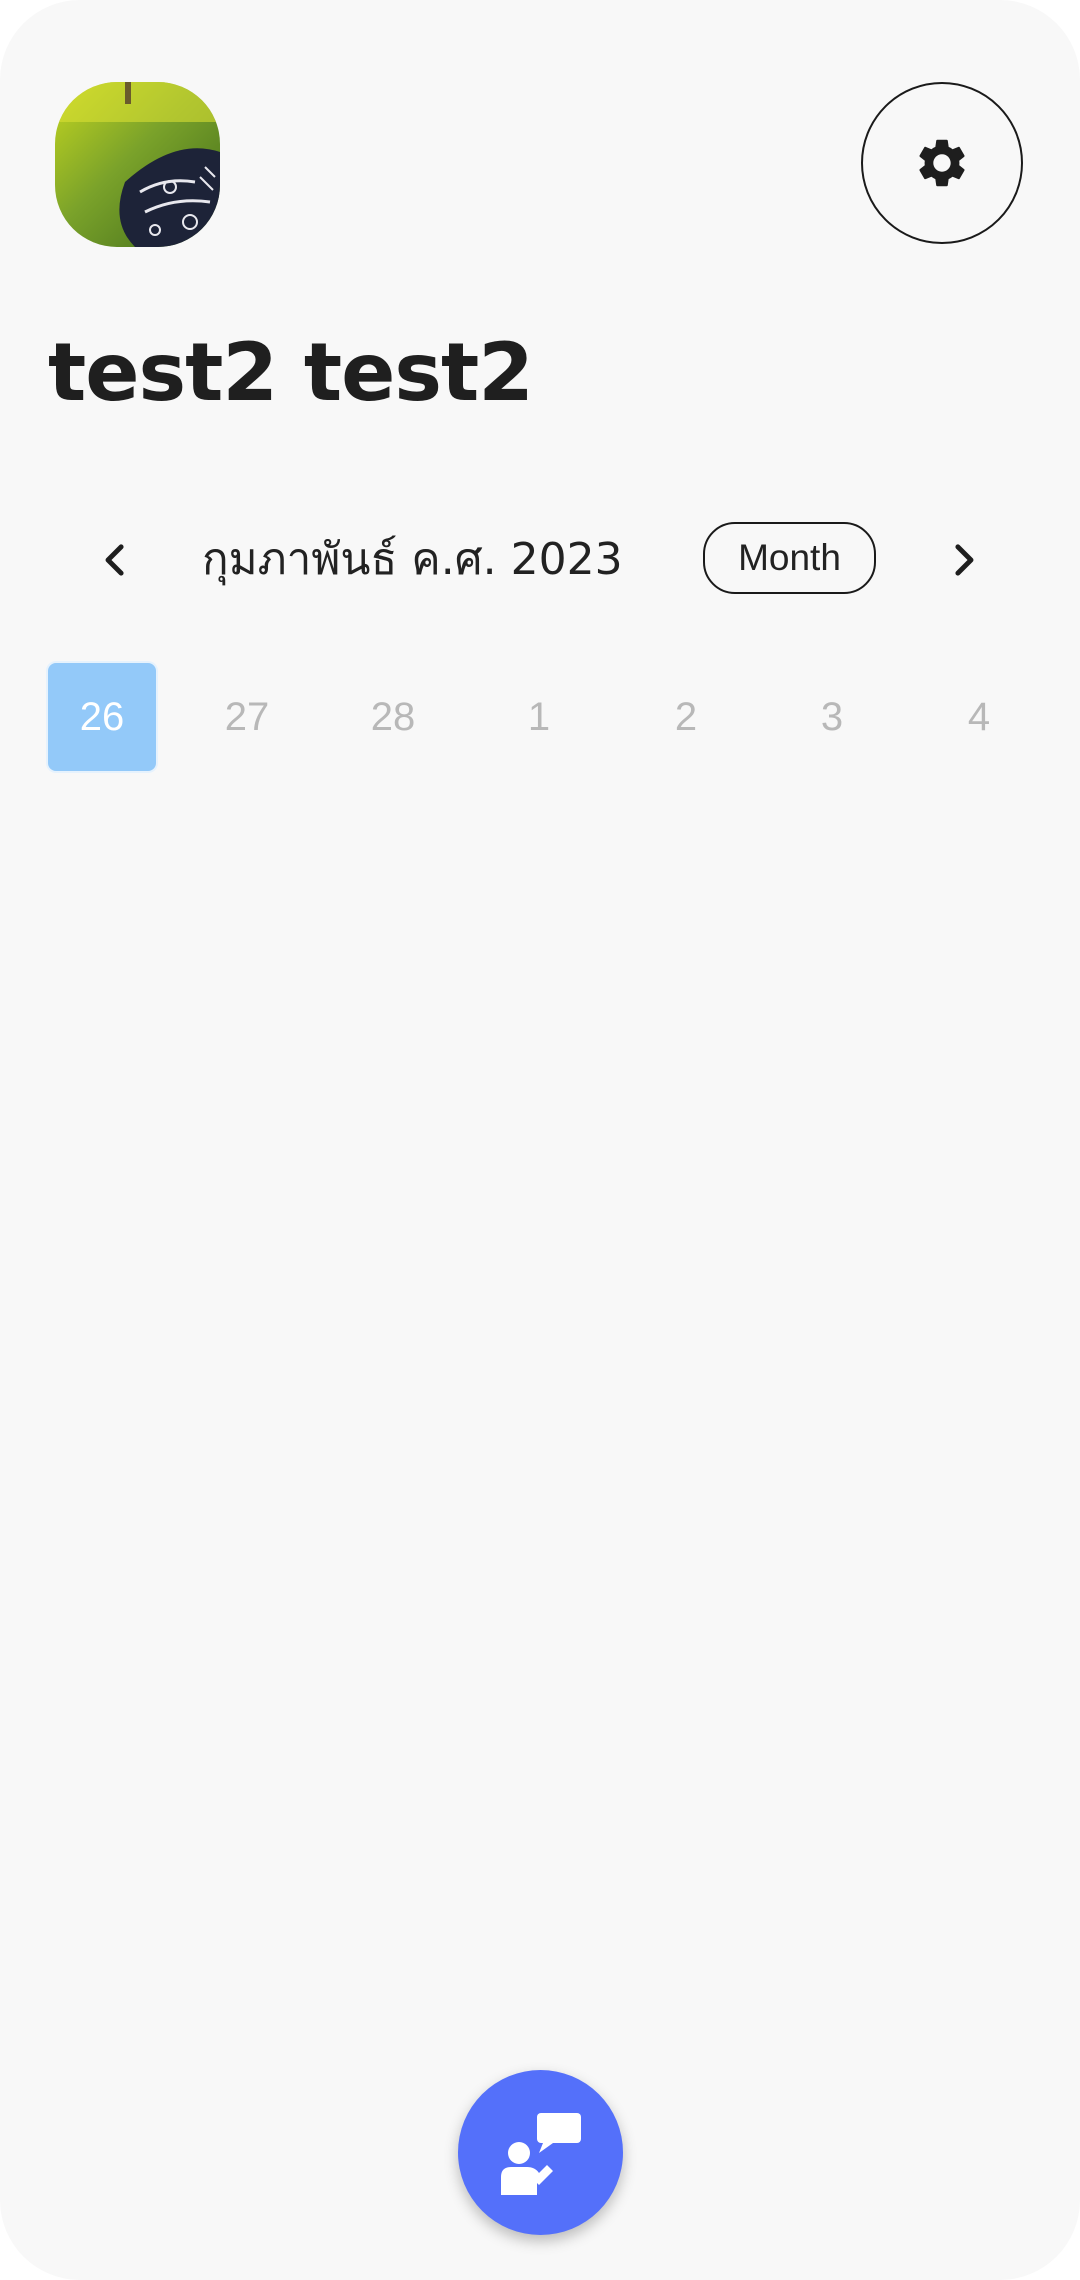 The height and width of the screenshot is (2280, 1080). What do you see at coordinates (393, 717) in the screenshot?
I see `day-cell: 28` at bounding box center [393, 717].